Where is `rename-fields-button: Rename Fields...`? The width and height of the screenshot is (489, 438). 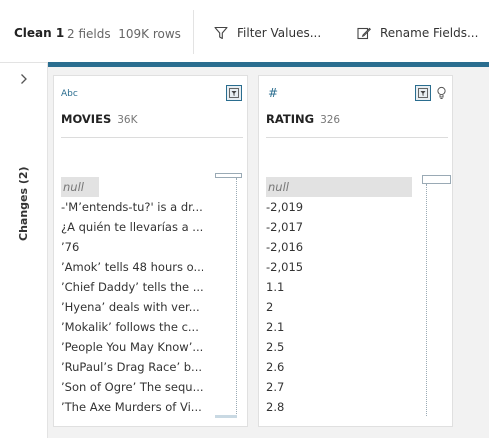 rename-fields-button: Rename Fields... is located at coordinates (417, 33).